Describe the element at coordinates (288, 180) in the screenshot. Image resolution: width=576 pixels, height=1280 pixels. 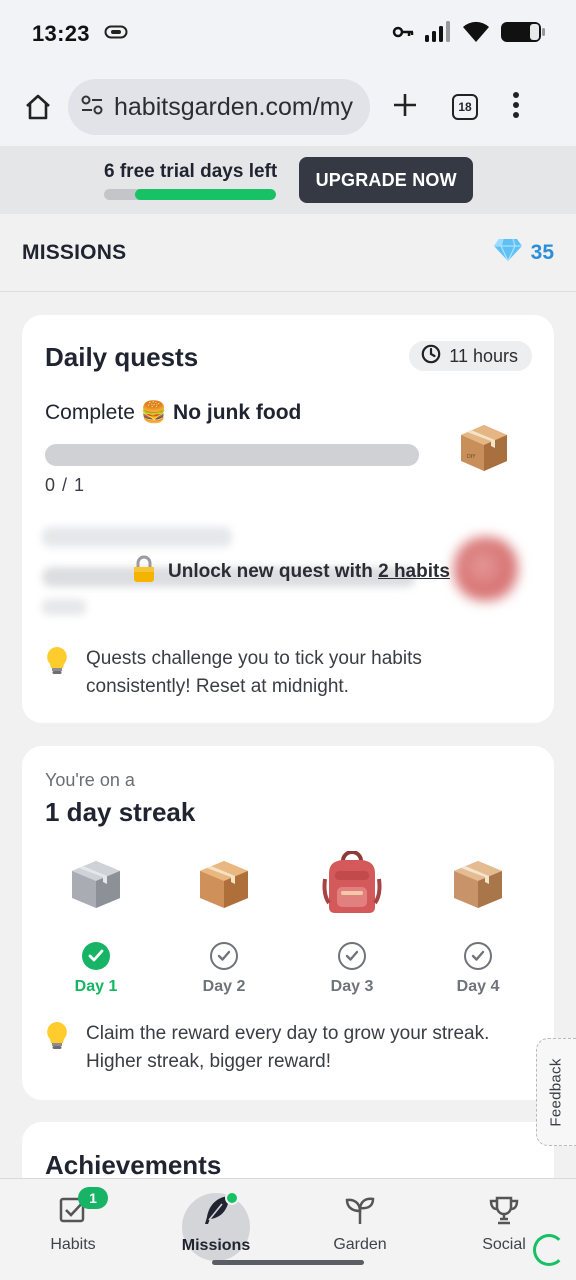
I see `trial-banner: 6 free trial days left UPGRADE NOW` at that location.